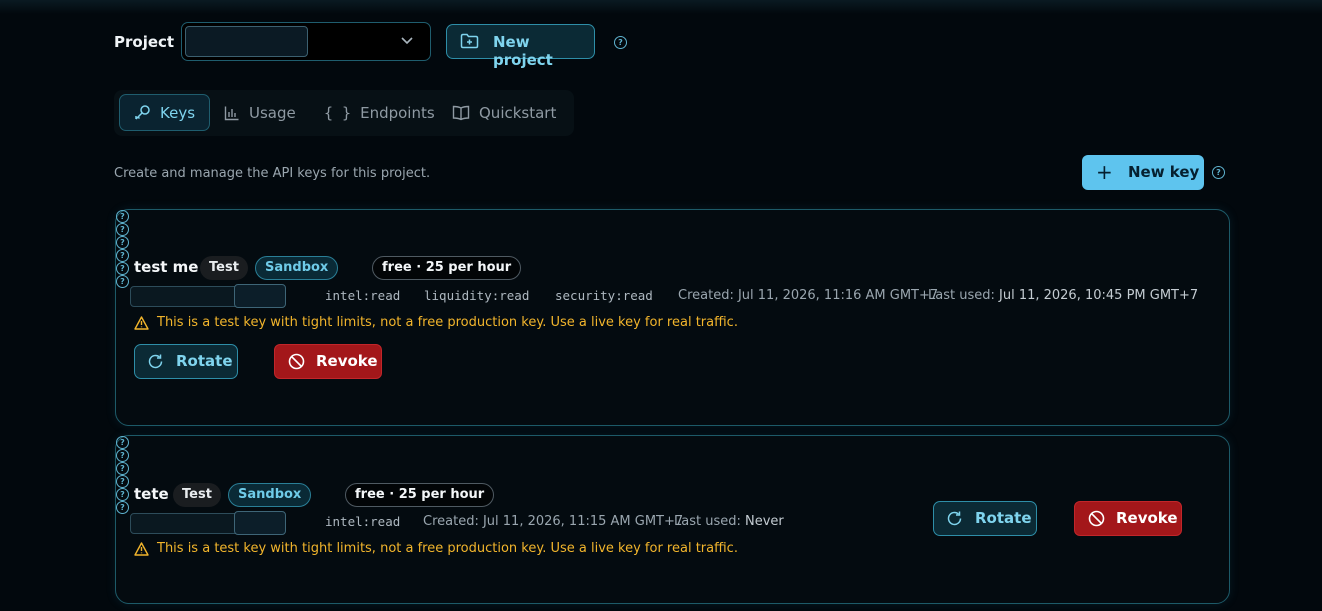 This screenshot has width=1322, height=611. Describe the element at coordinates (1104, 172) in the screenshot. I see `plus-icon: +` at that location.